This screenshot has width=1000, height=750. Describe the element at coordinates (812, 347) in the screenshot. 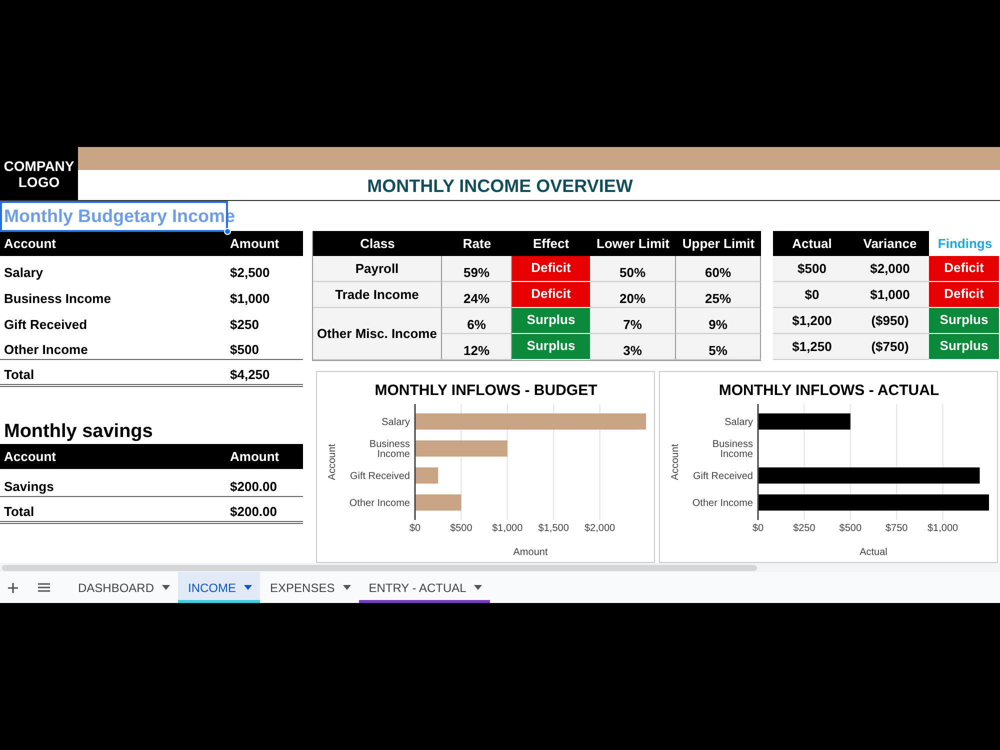

I see `table-cell: $1,250` at that location.